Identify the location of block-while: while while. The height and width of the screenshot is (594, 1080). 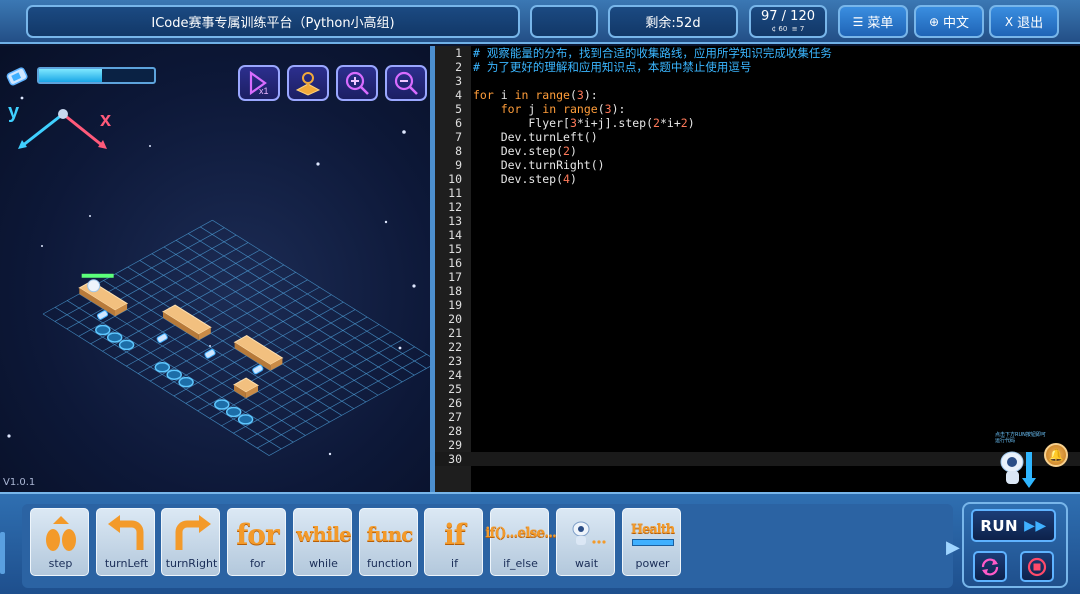
(322, 542).